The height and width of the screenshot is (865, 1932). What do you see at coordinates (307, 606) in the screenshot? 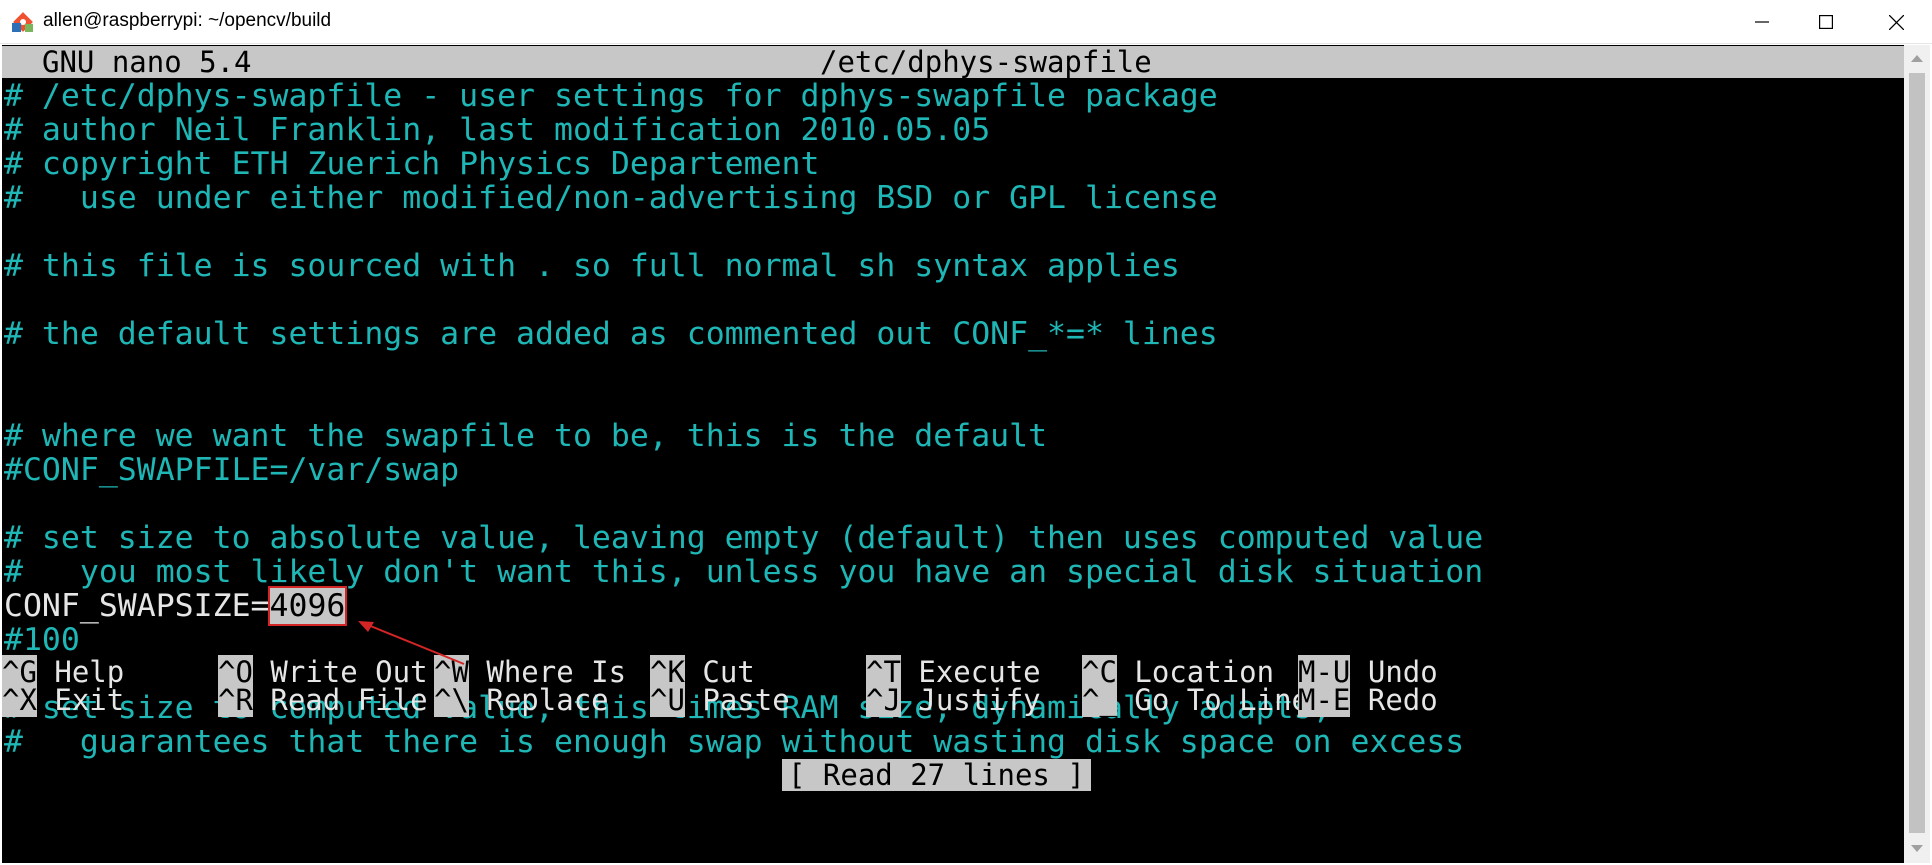
I see `swapsize-value-highlight: 4096` at bounding box center [307, 606].